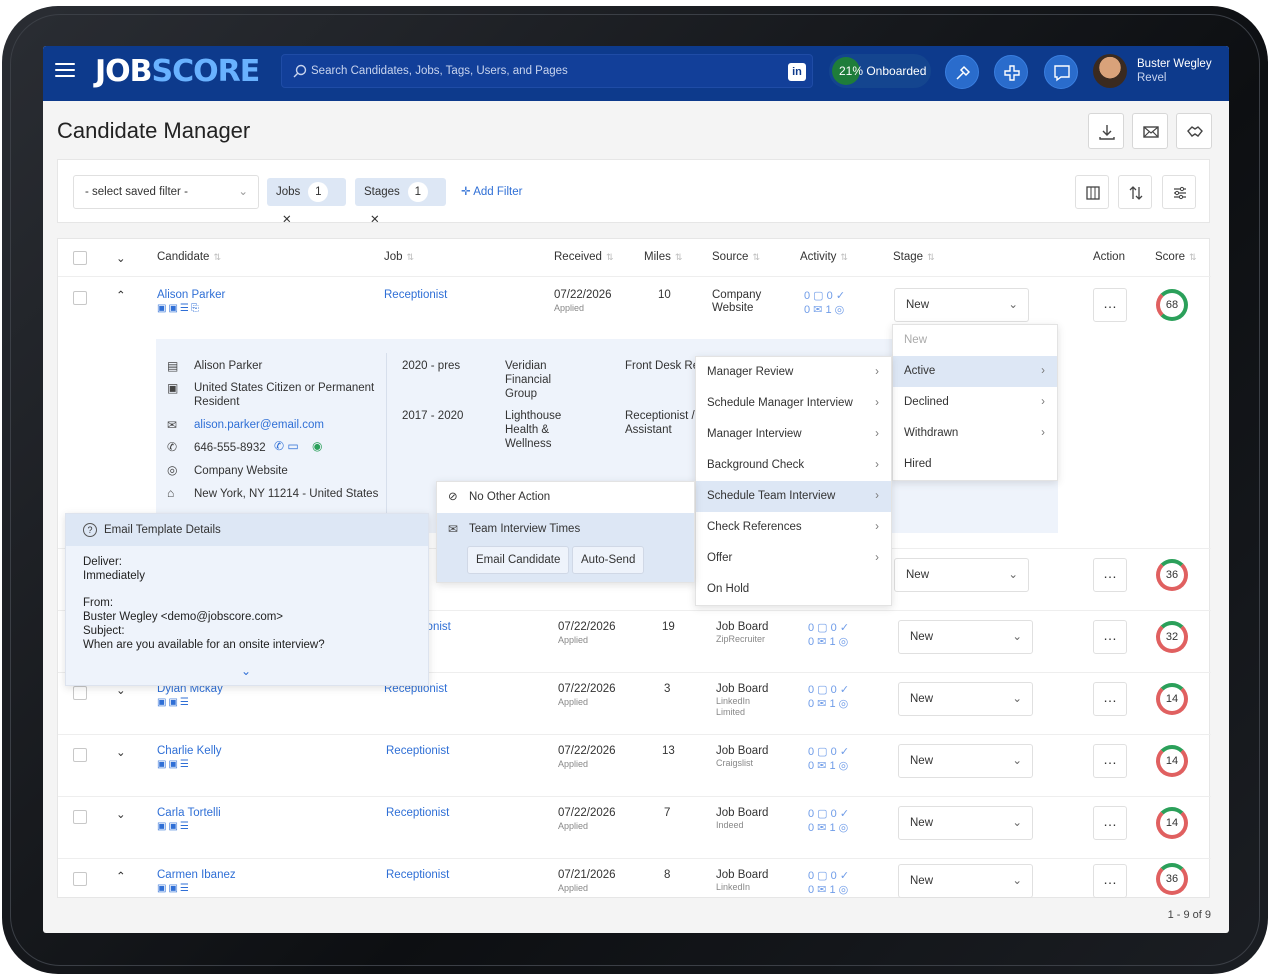 The height and width of the screenshot is (976, 1272). What do you see at coordinates (306, 202) in the screenshot?
I see `jobs-filter-chip: Jobs 1✕` at bounding box center [306, 202].